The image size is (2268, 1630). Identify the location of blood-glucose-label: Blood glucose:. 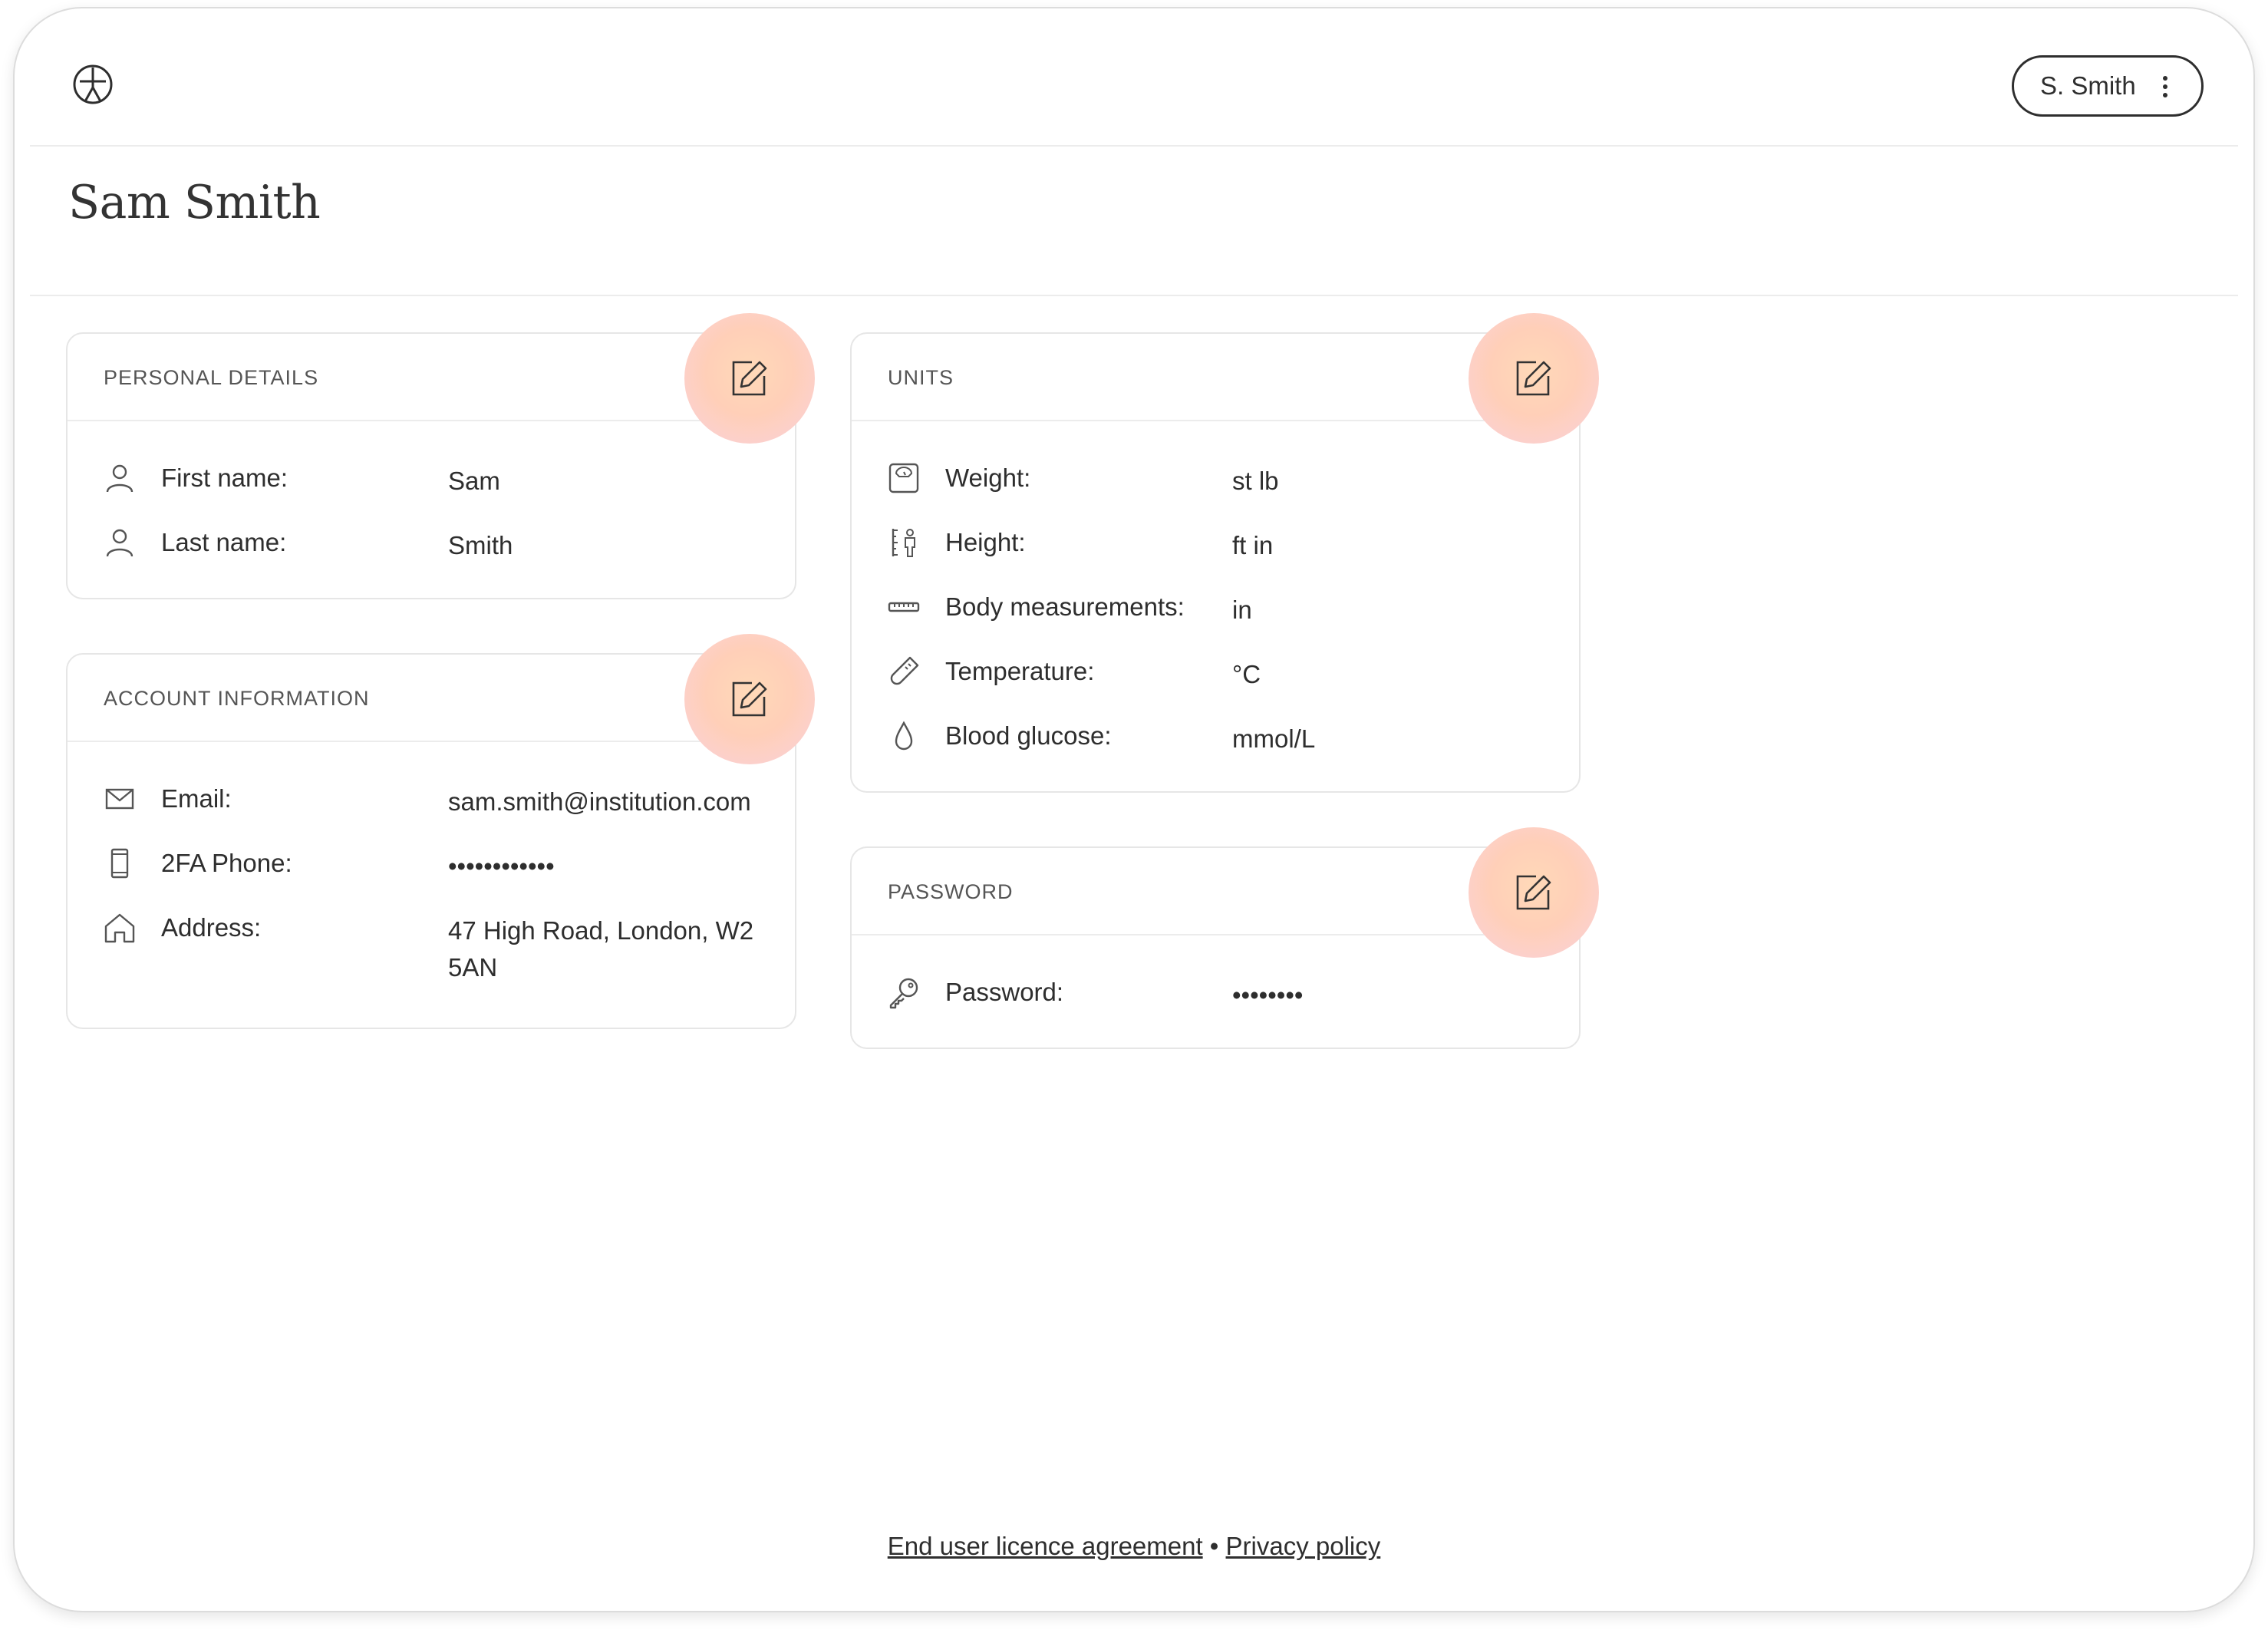
(1028, 735).